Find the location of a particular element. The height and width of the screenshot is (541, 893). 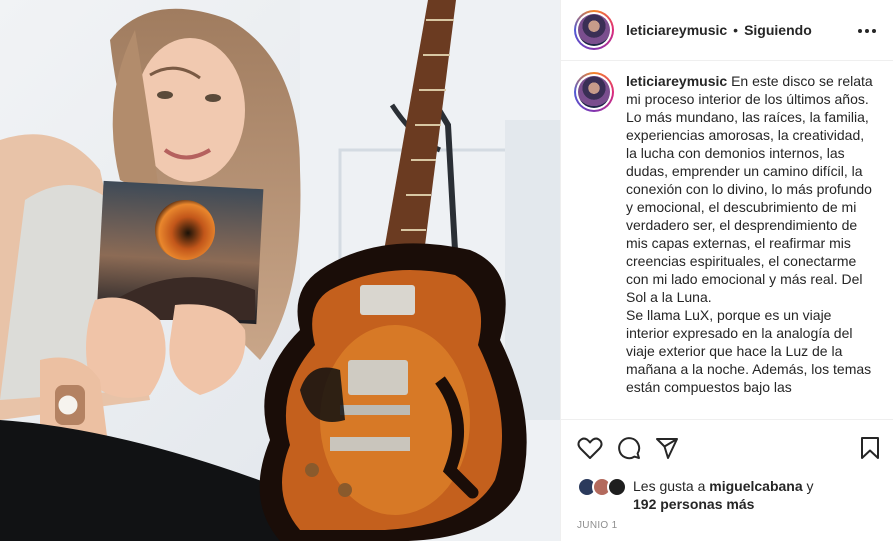

caption-avatar is located at coordinates (594, 92).